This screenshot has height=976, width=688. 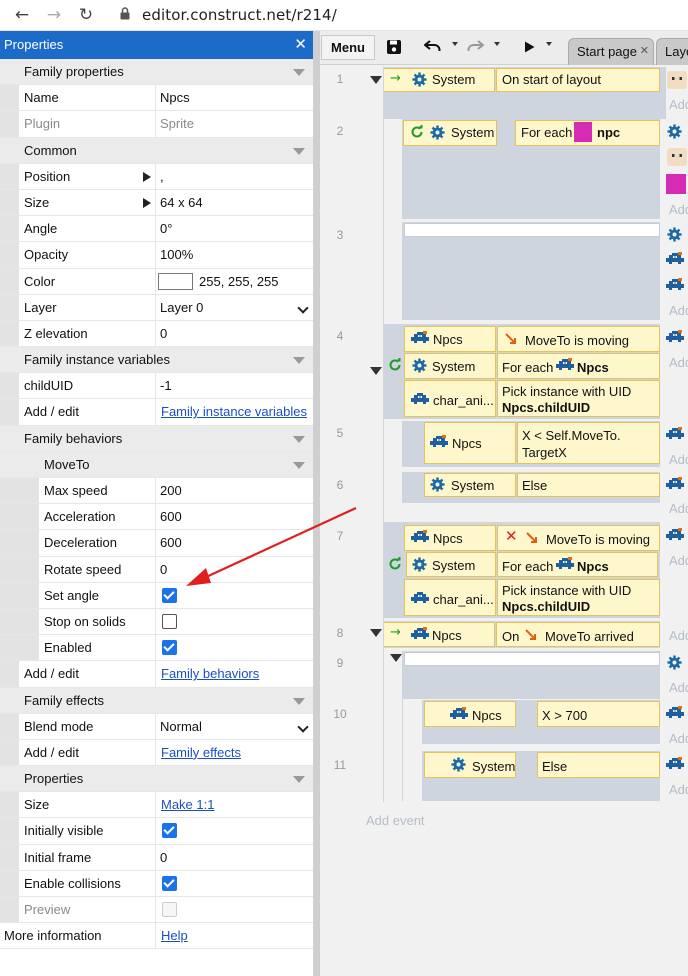 I want to click on line-number: 7, so click(x=340, y=536).